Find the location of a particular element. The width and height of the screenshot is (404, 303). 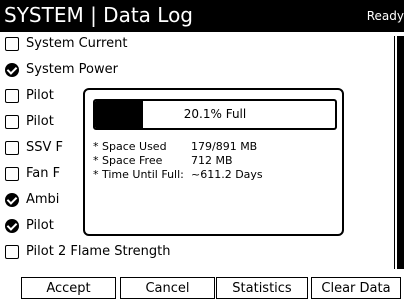

space-used-label: * Space Used is located at coordinates (130, 146).